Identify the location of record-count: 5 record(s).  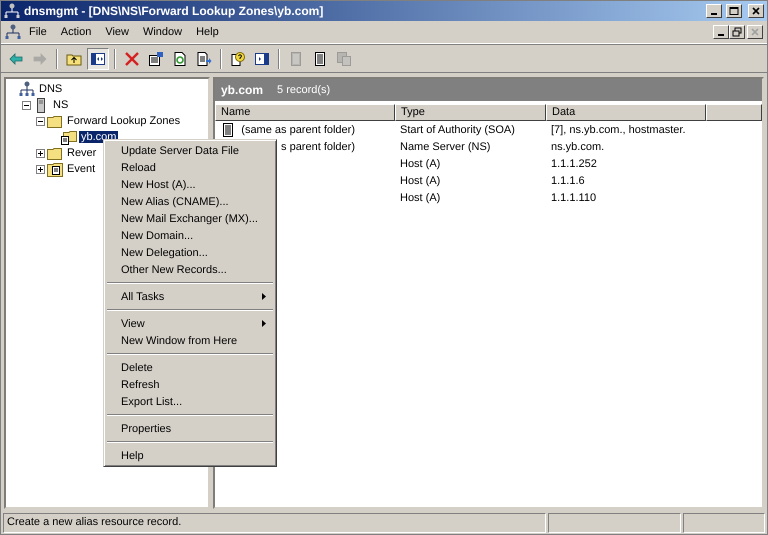
(303, 90).